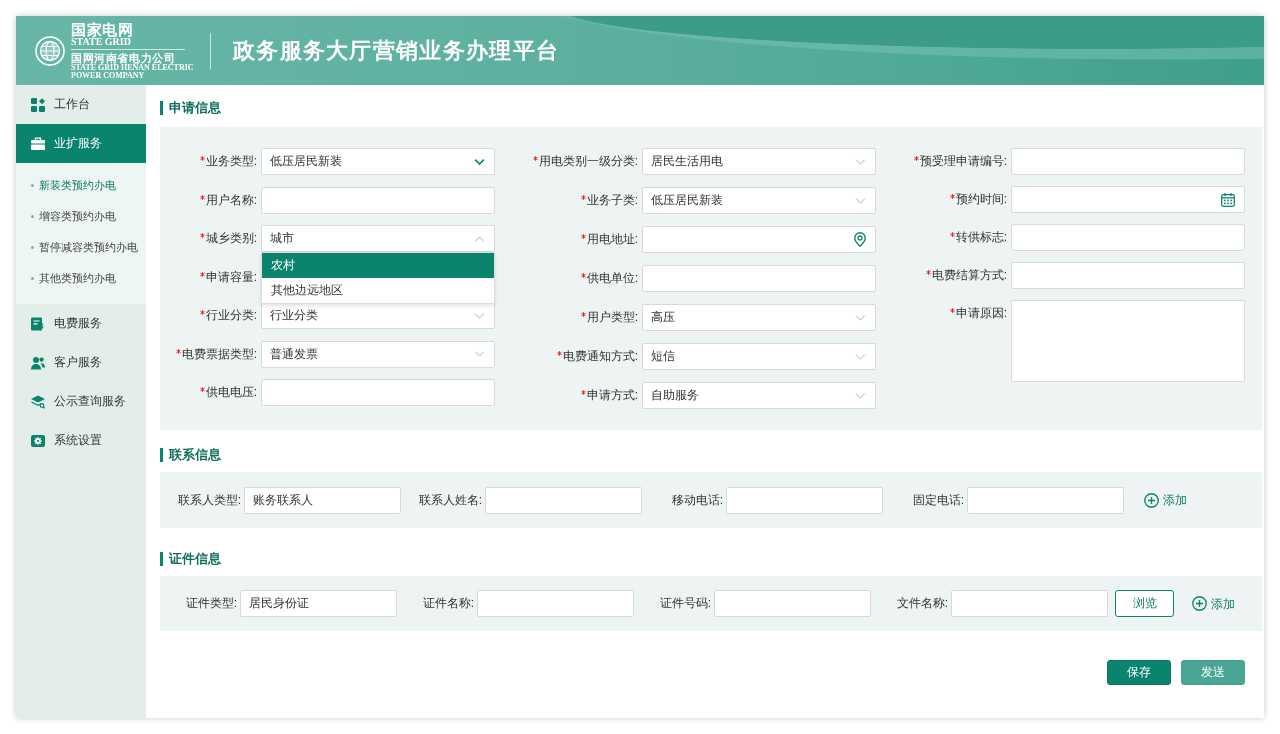  What do you see at coordinates (322, 500) in the screenshot?
I see `text-field: 账务联系人` at bounding box center [322, 500].